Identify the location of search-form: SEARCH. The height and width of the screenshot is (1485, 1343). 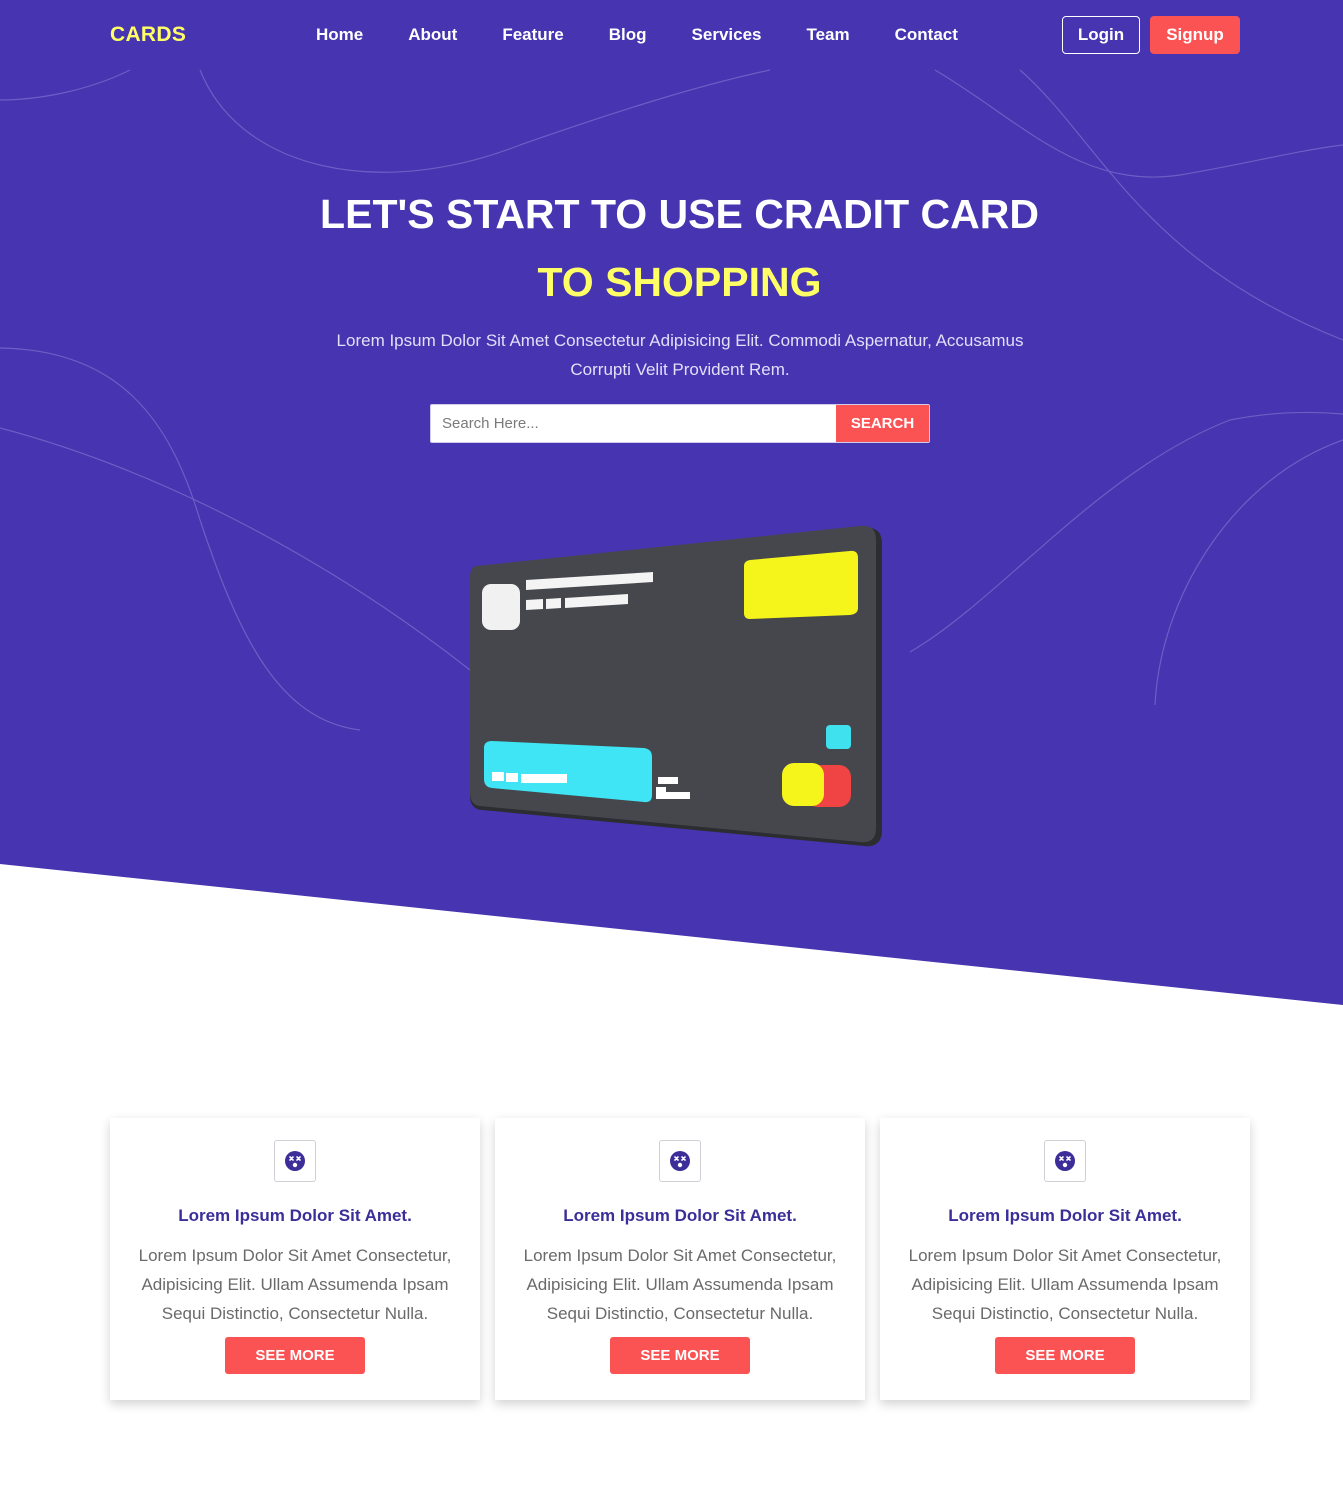
(680, 423).